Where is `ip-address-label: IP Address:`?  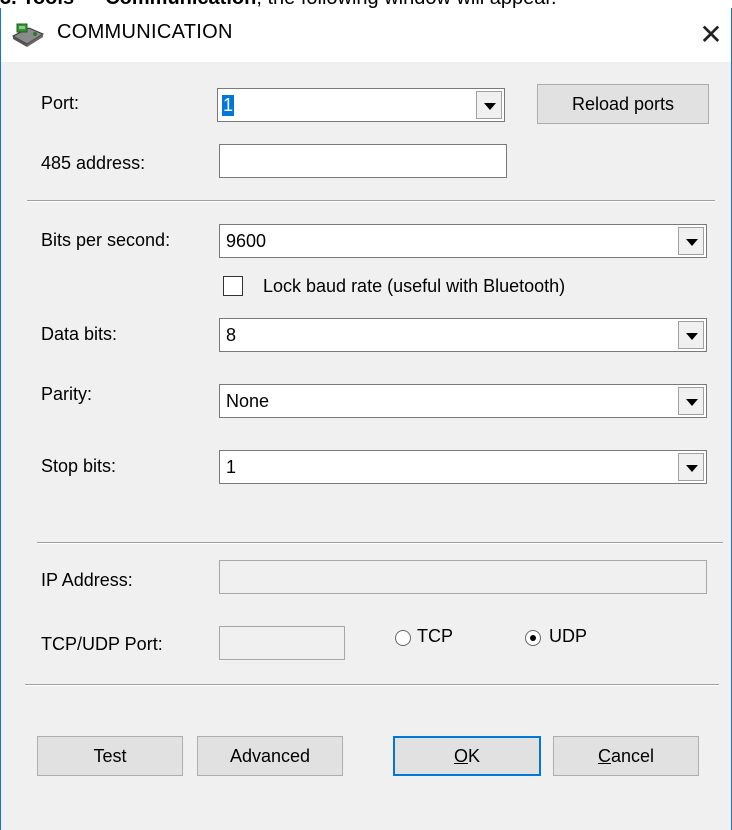
ip-address-label: IP Address: is located at coordinates (87, 580).